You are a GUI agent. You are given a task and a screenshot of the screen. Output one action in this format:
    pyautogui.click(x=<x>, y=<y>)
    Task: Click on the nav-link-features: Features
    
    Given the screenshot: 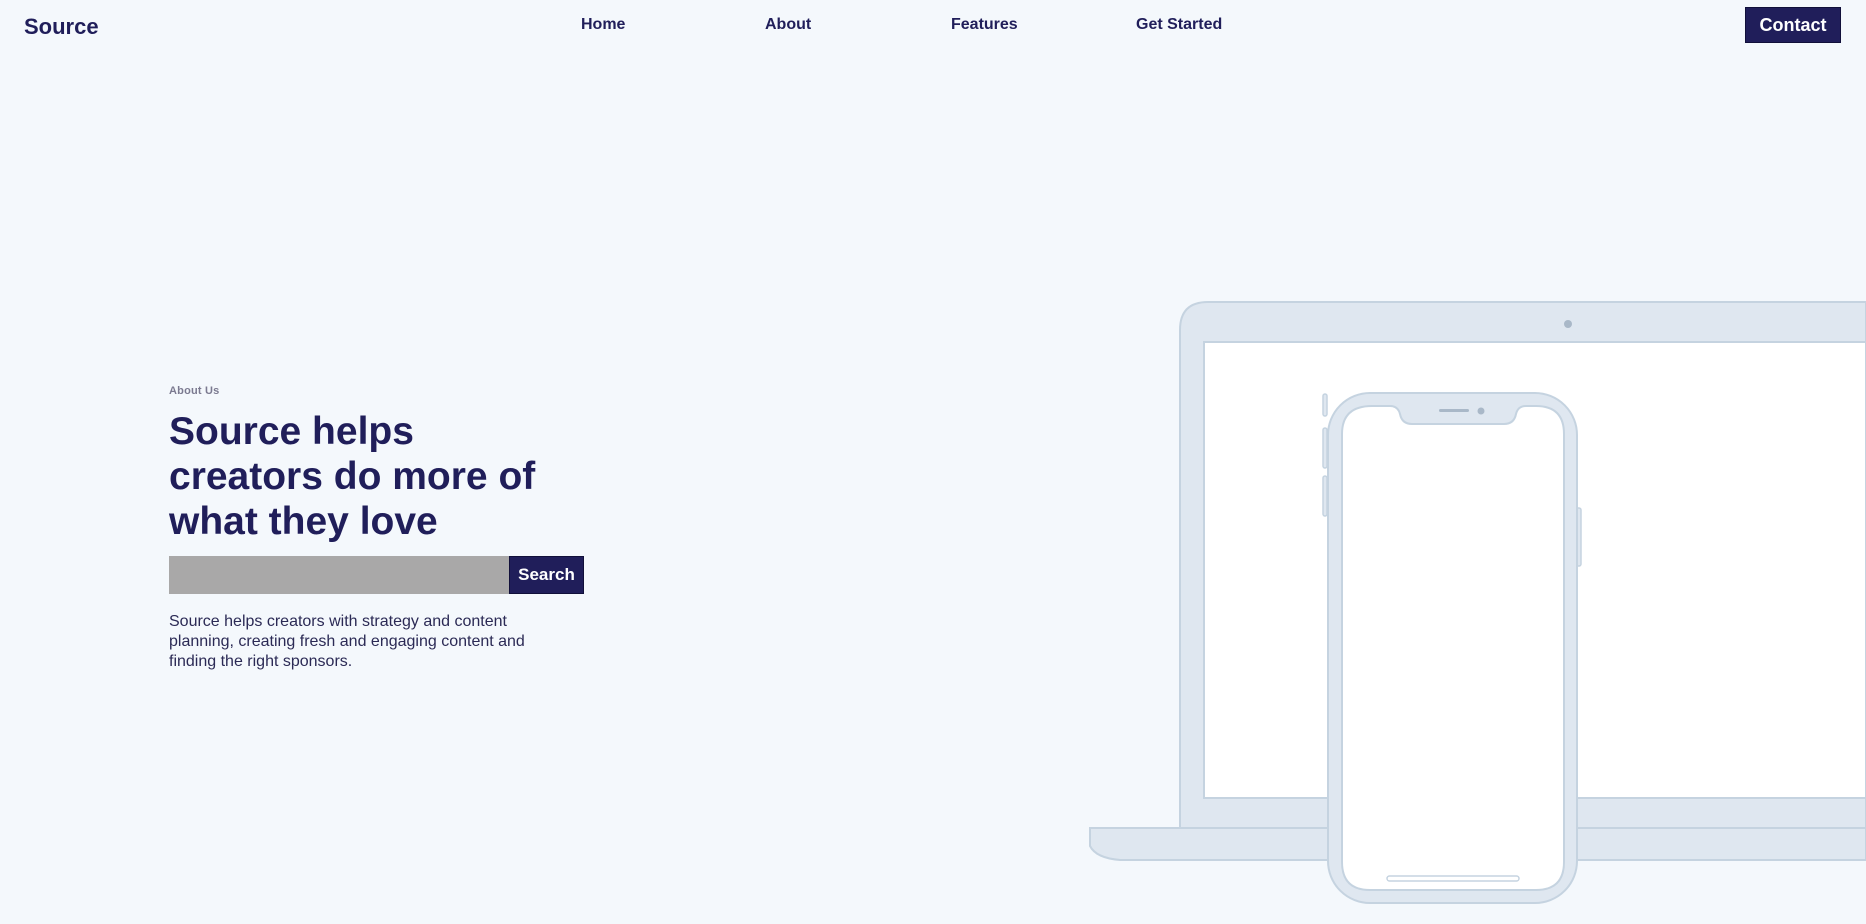 What is the action you would take?
    pyautogui.click(x=984, y=25)
    